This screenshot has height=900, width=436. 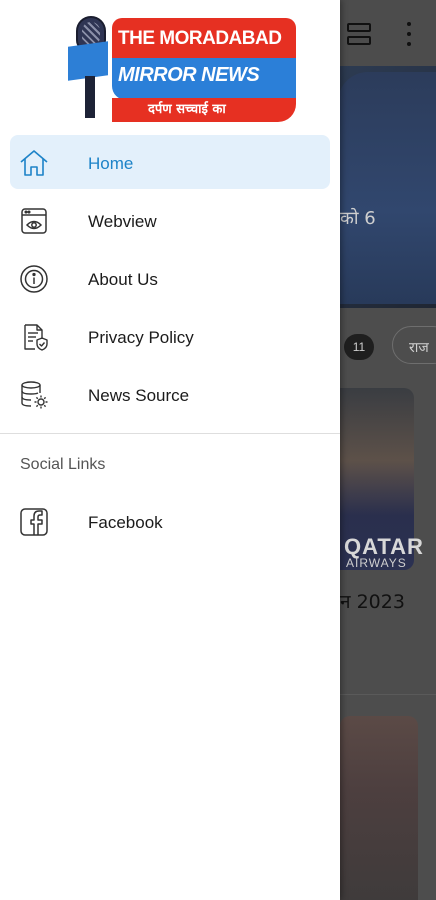 What do you see at coordinates (88, 61) in the screenshot?
I see `microphone-flag` at bounding box center [88, 61].